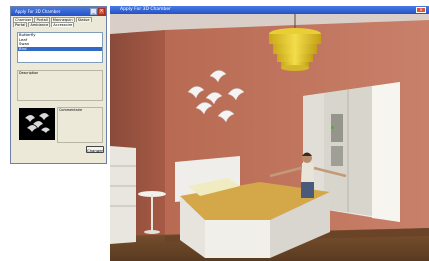 This screenshot has width=429, height=261. I want to click on tab-ambiance: Ambiance, so click(39, 24).